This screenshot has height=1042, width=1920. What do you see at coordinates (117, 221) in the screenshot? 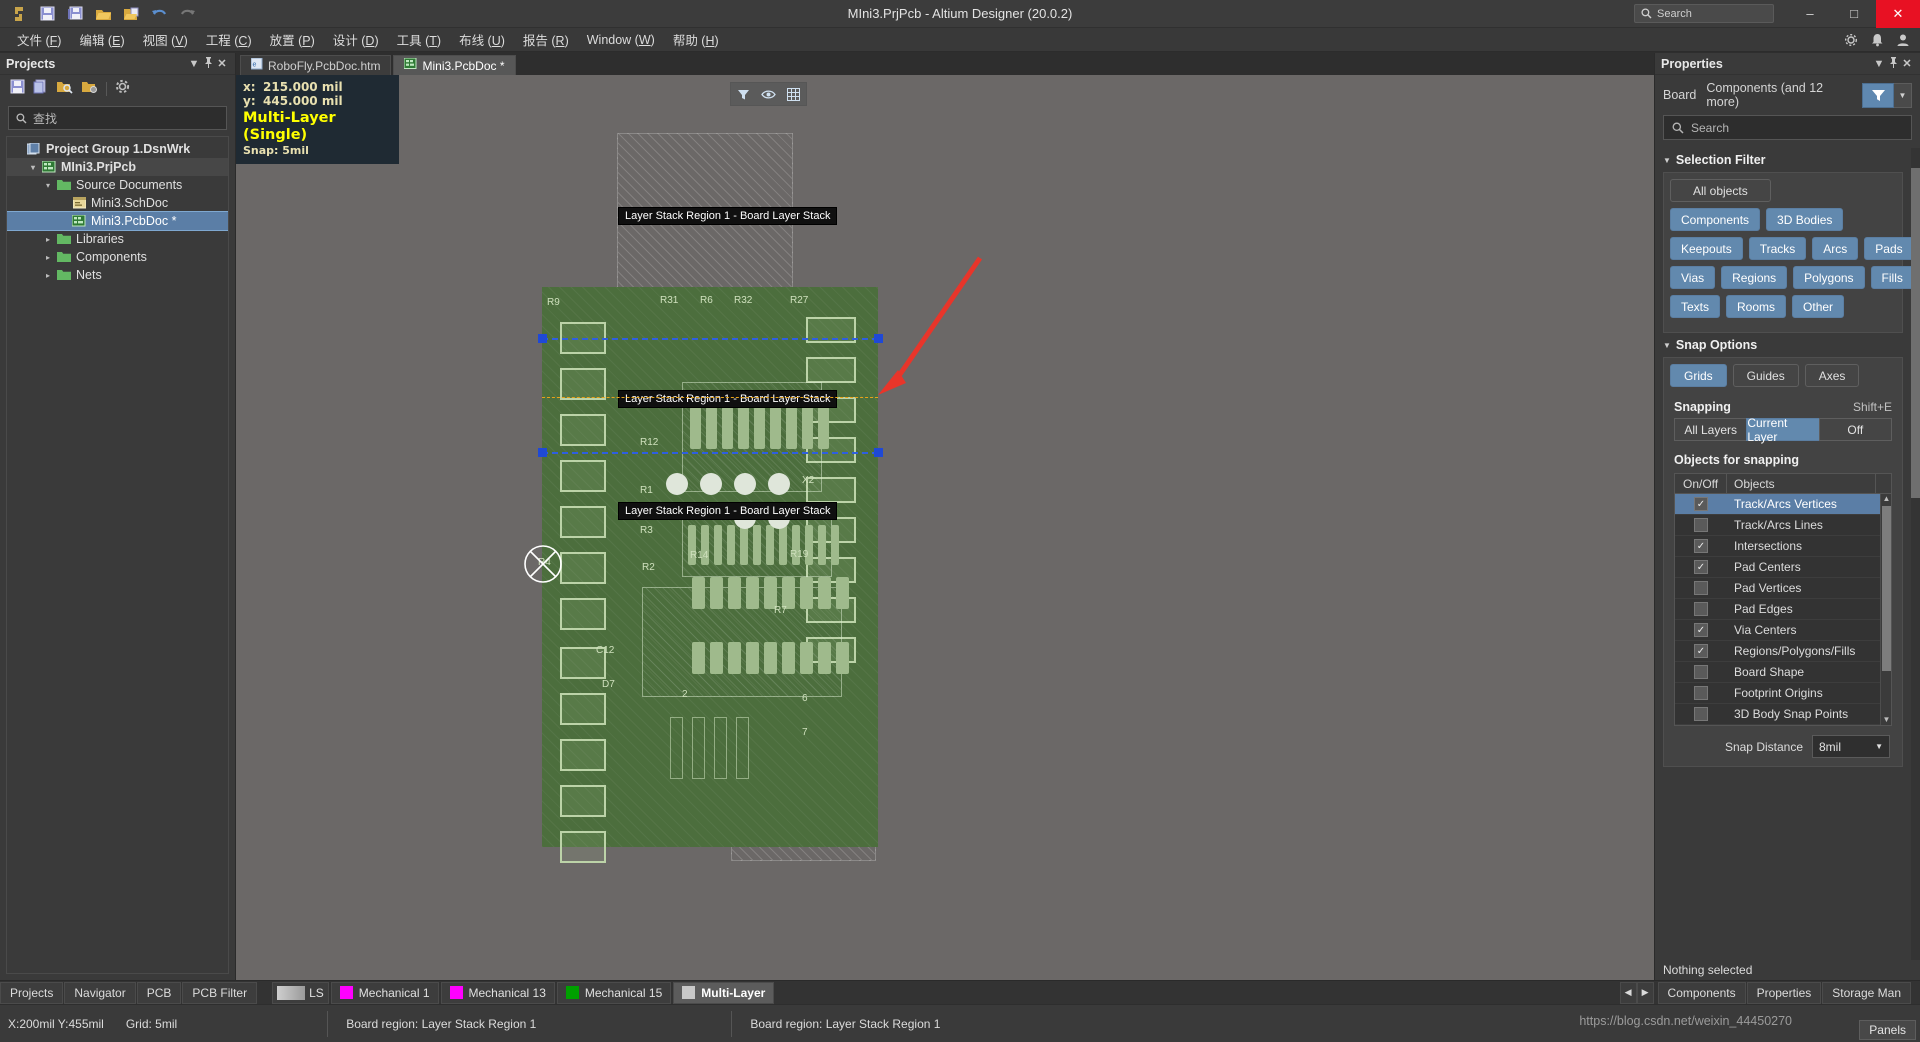
I see `tree-item-mini3-pcbdoc-: Mini3.PcbDoc *` at bounding box center [117, 221].